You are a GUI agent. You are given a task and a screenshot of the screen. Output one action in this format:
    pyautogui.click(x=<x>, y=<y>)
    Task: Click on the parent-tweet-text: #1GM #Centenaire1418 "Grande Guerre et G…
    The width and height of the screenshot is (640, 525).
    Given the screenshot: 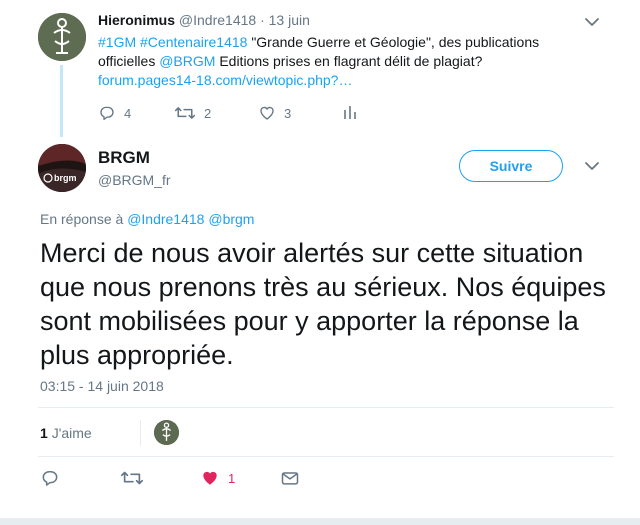 What is the action you would take?
    pyautogui.click(x=333, y=61)
    